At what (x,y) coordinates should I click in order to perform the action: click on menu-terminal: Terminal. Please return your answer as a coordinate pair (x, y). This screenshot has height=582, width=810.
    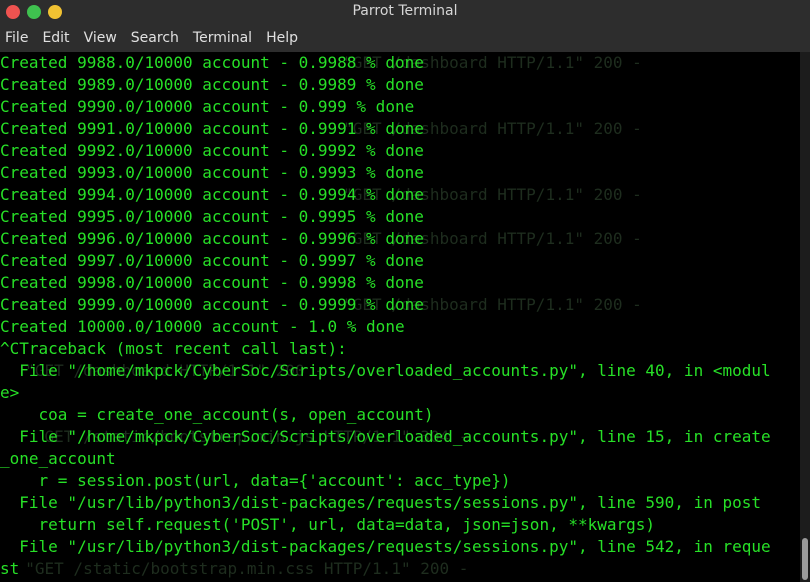
    Looking at the image, I should click on (224, 38).